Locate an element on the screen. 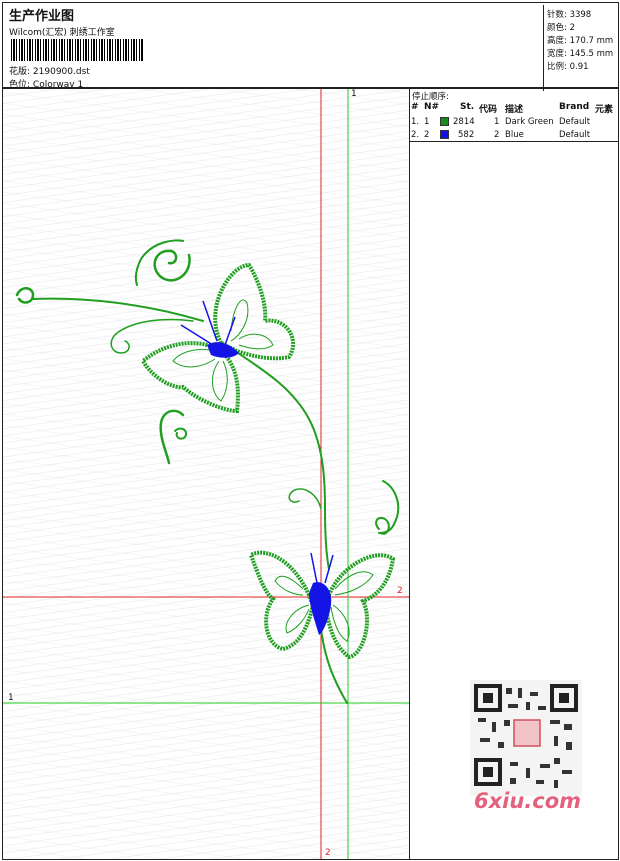 This screenshot has width=620, height=861. stop-sequence-title: 停止顺序: is located at coordinates (430, 97).